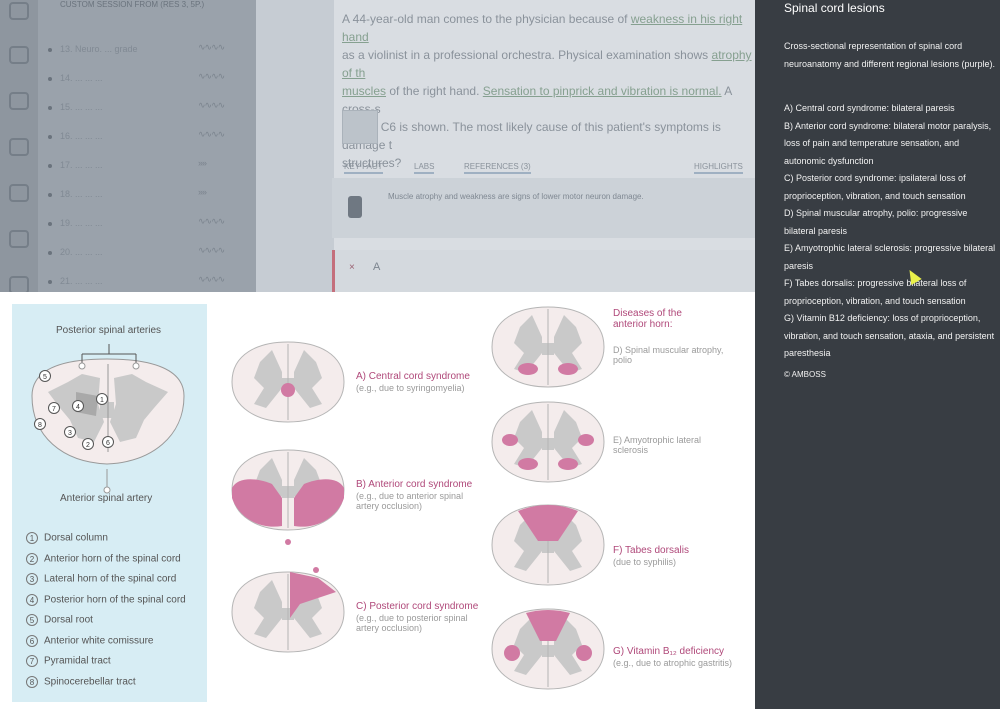  I want to click on question-row: 14. ... ... ... ∿∿∿∿, so click(148, 79).